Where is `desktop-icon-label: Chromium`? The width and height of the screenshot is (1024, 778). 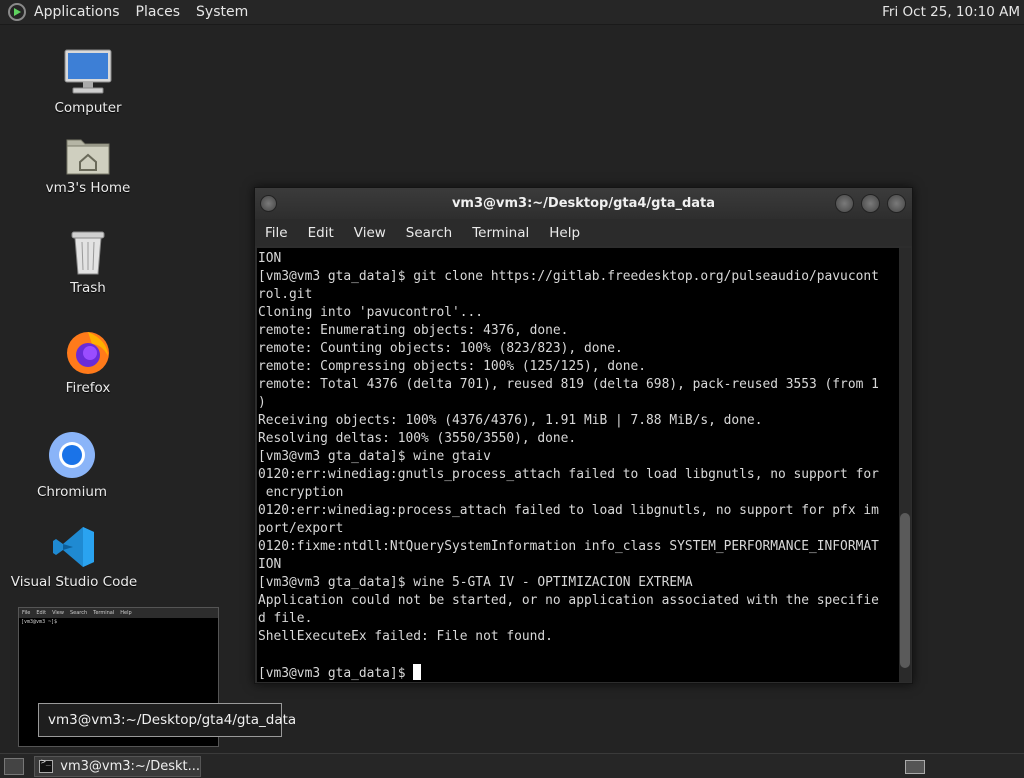
desktop-icon-label: Chromium is located at coordinates (72, 492).